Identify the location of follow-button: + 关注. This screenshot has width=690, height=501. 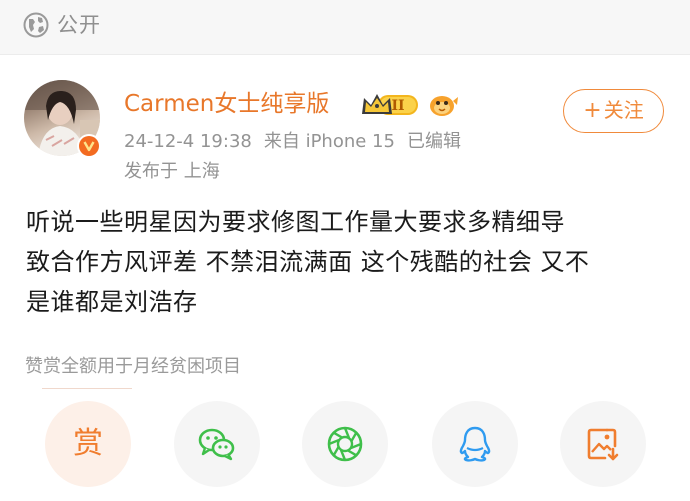
(613, 111).